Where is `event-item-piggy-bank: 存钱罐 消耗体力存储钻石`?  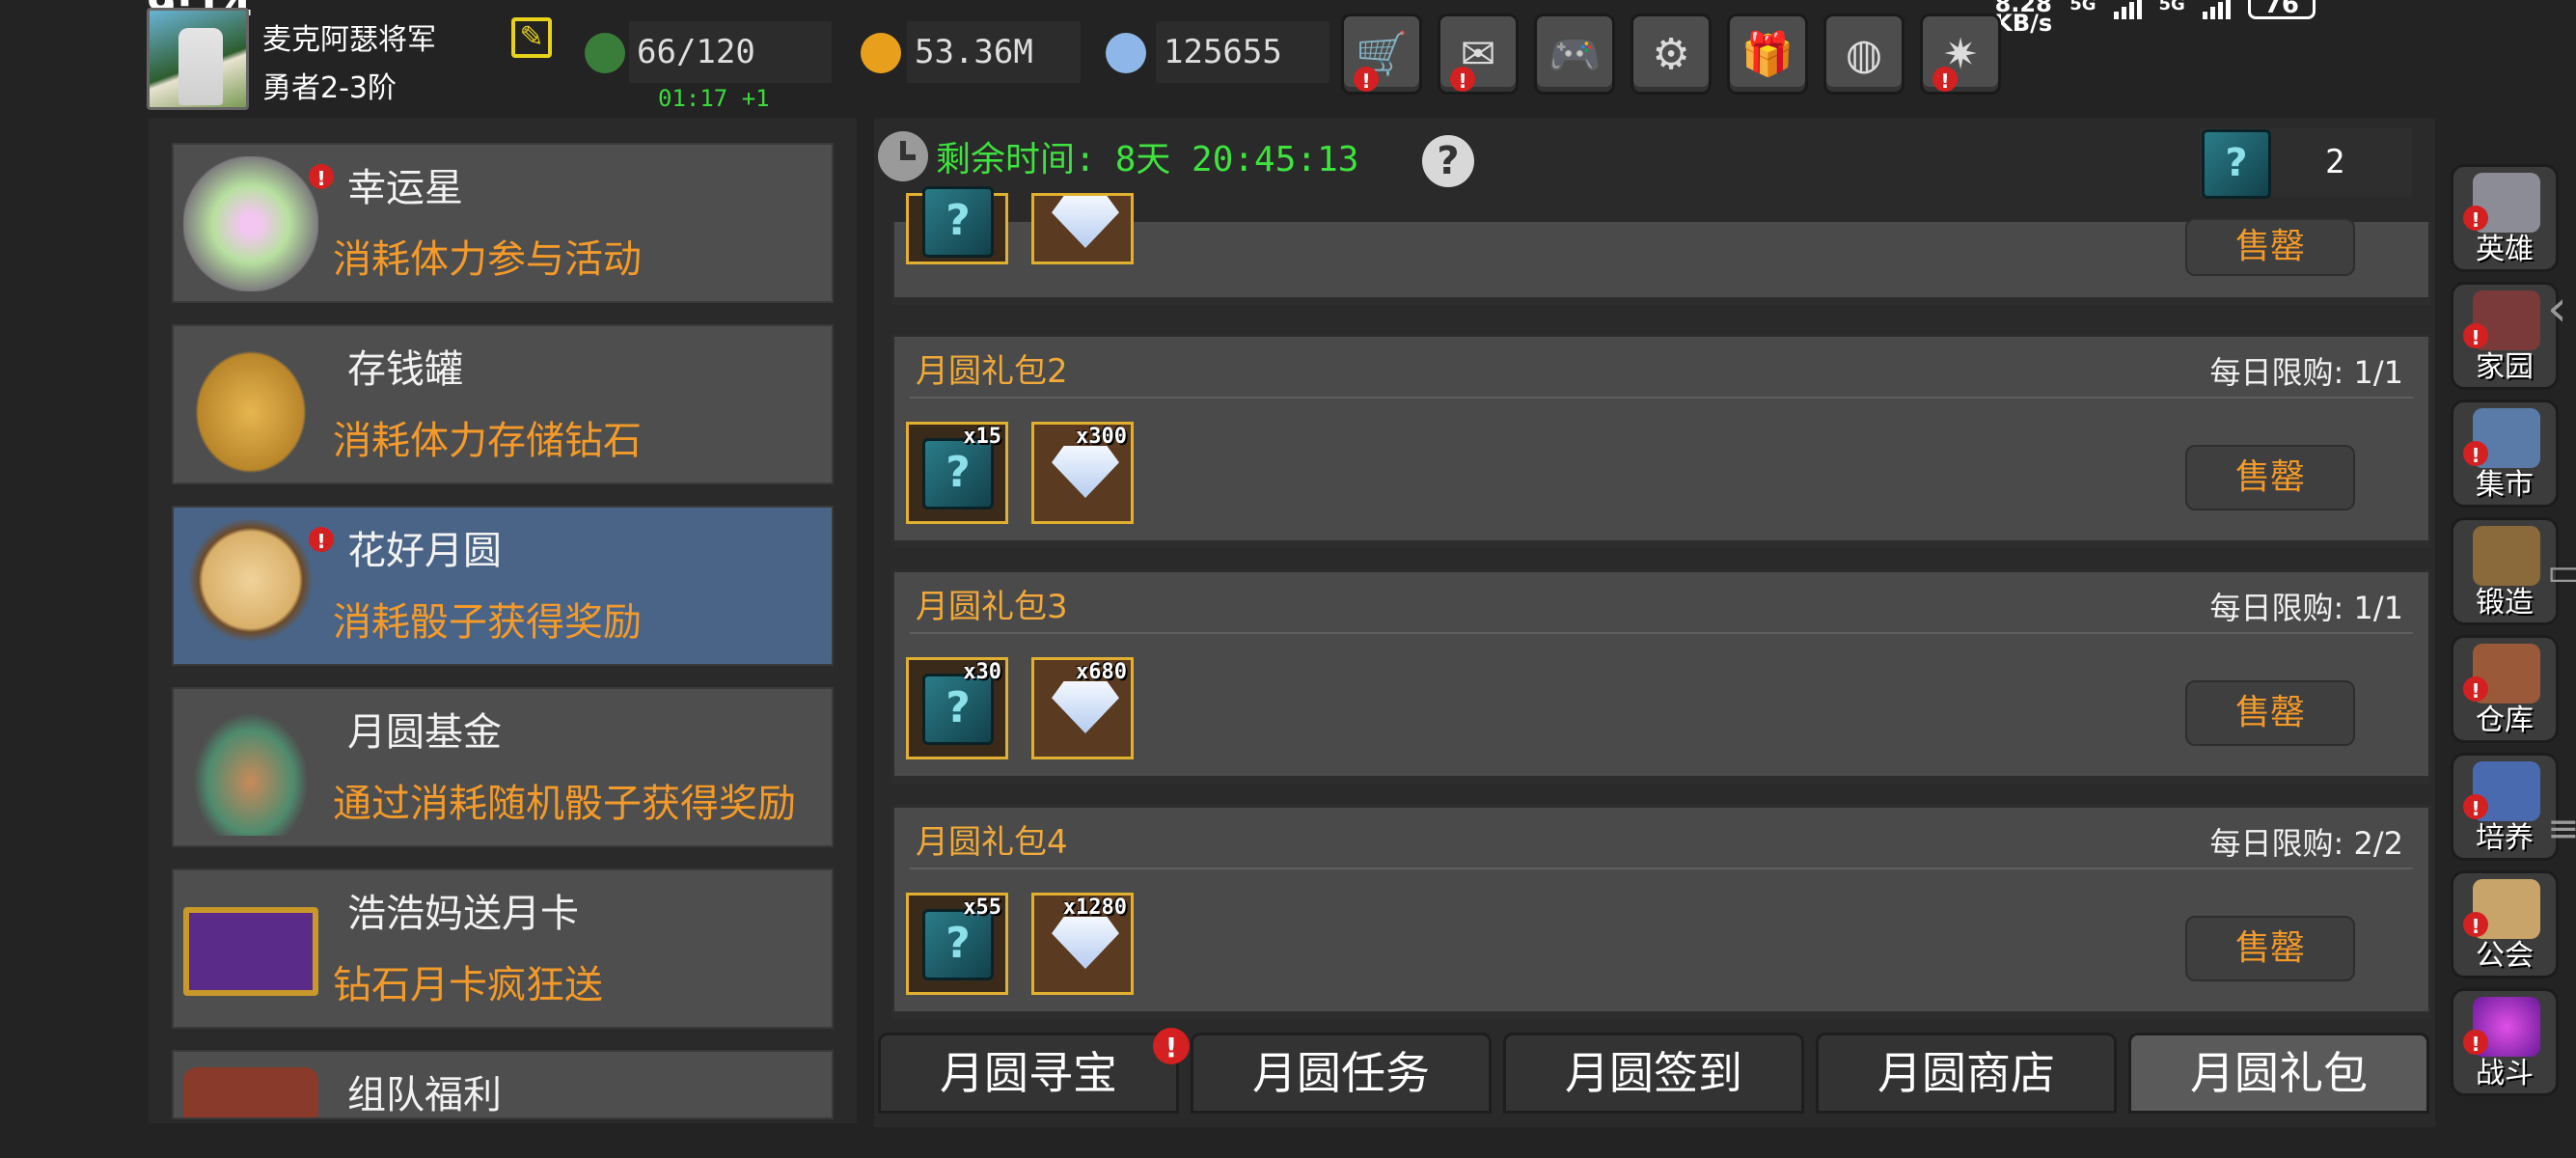 event-item-piggy-bank: 存钱罐 消耗体力存储钻石 is located at coordinates (503, 404).